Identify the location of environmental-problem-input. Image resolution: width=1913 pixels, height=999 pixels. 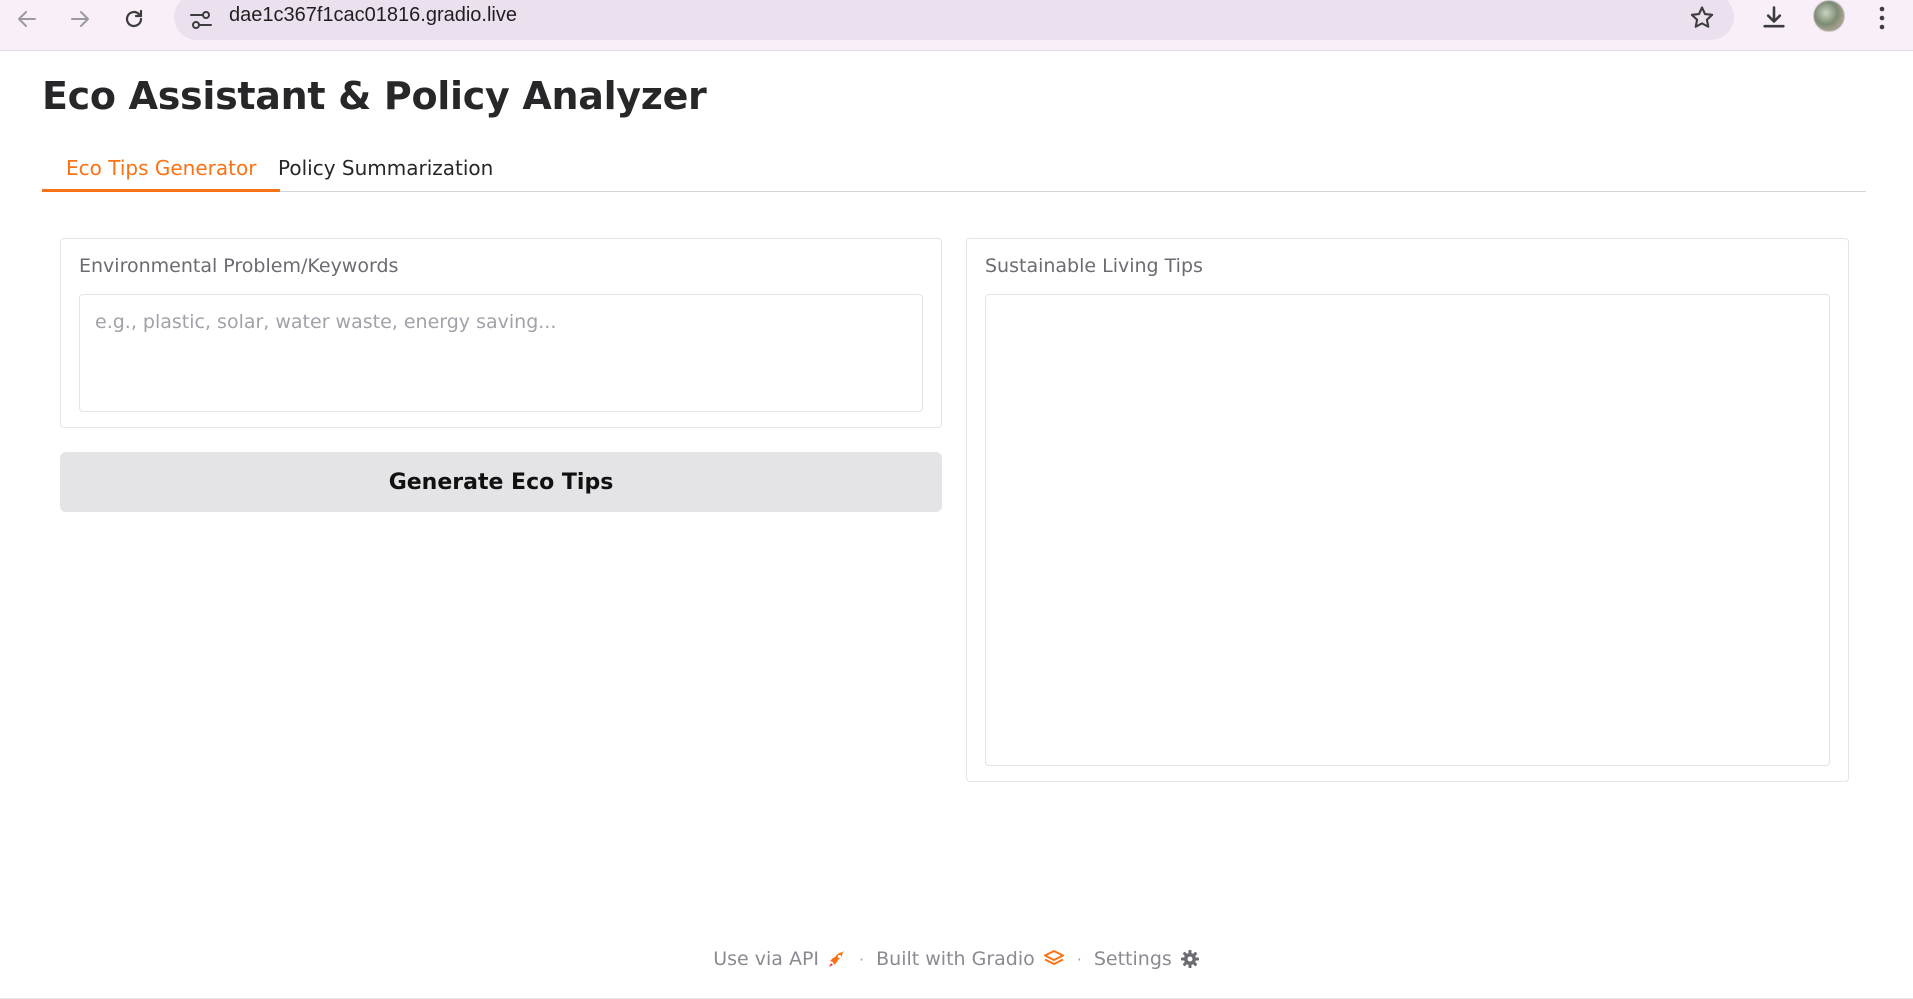
(501, 353).